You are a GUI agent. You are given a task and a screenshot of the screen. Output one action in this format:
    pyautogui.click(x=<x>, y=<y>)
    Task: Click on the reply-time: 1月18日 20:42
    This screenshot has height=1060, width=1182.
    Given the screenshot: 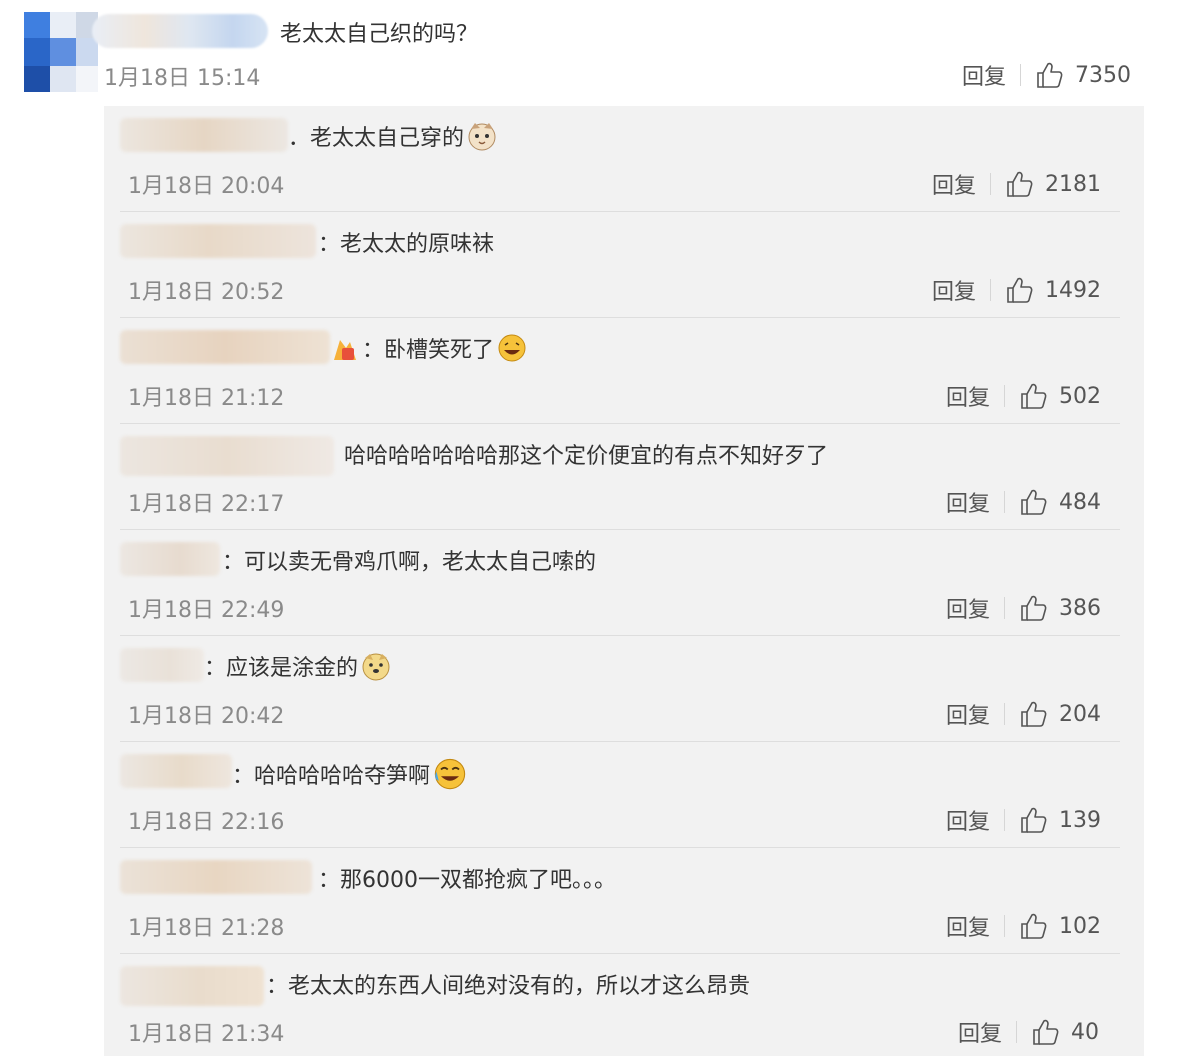 What is the action you would take?
    pyautogui.click(x=206, y=716)
    